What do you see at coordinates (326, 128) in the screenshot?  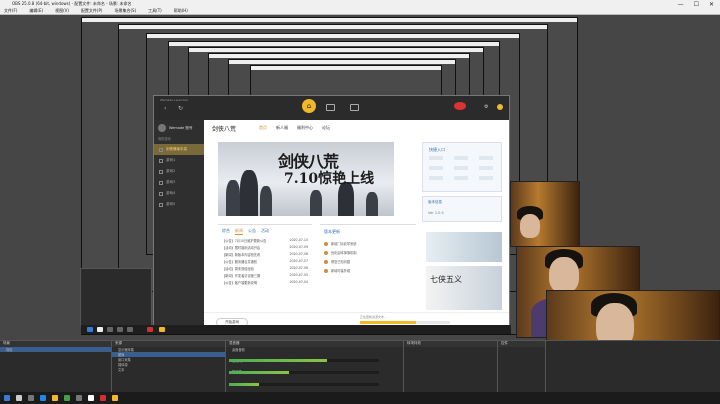 I see `nav-forum: 论坛` at bounding box center [326, 128].